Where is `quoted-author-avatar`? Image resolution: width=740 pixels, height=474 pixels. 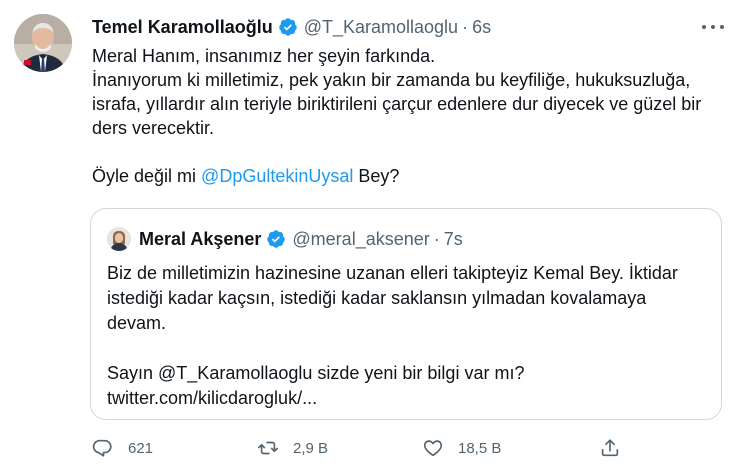 quoted-author-avatar is located at coordinates (119, 239).